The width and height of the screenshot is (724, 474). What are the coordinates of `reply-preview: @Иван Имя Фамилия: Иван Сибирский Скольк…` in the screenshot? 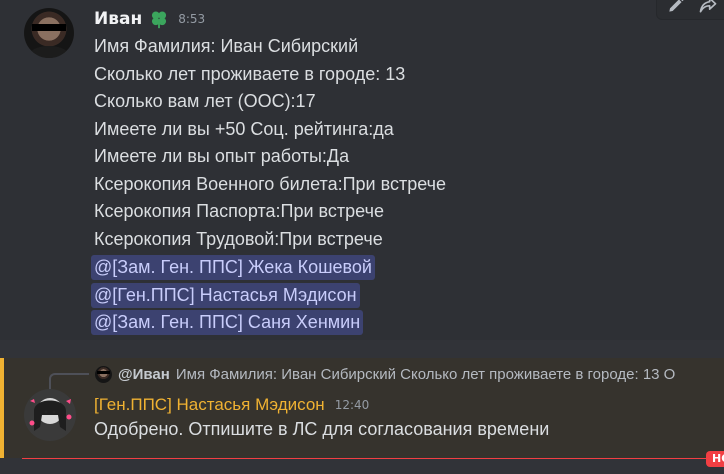 It's located at (409, 374).